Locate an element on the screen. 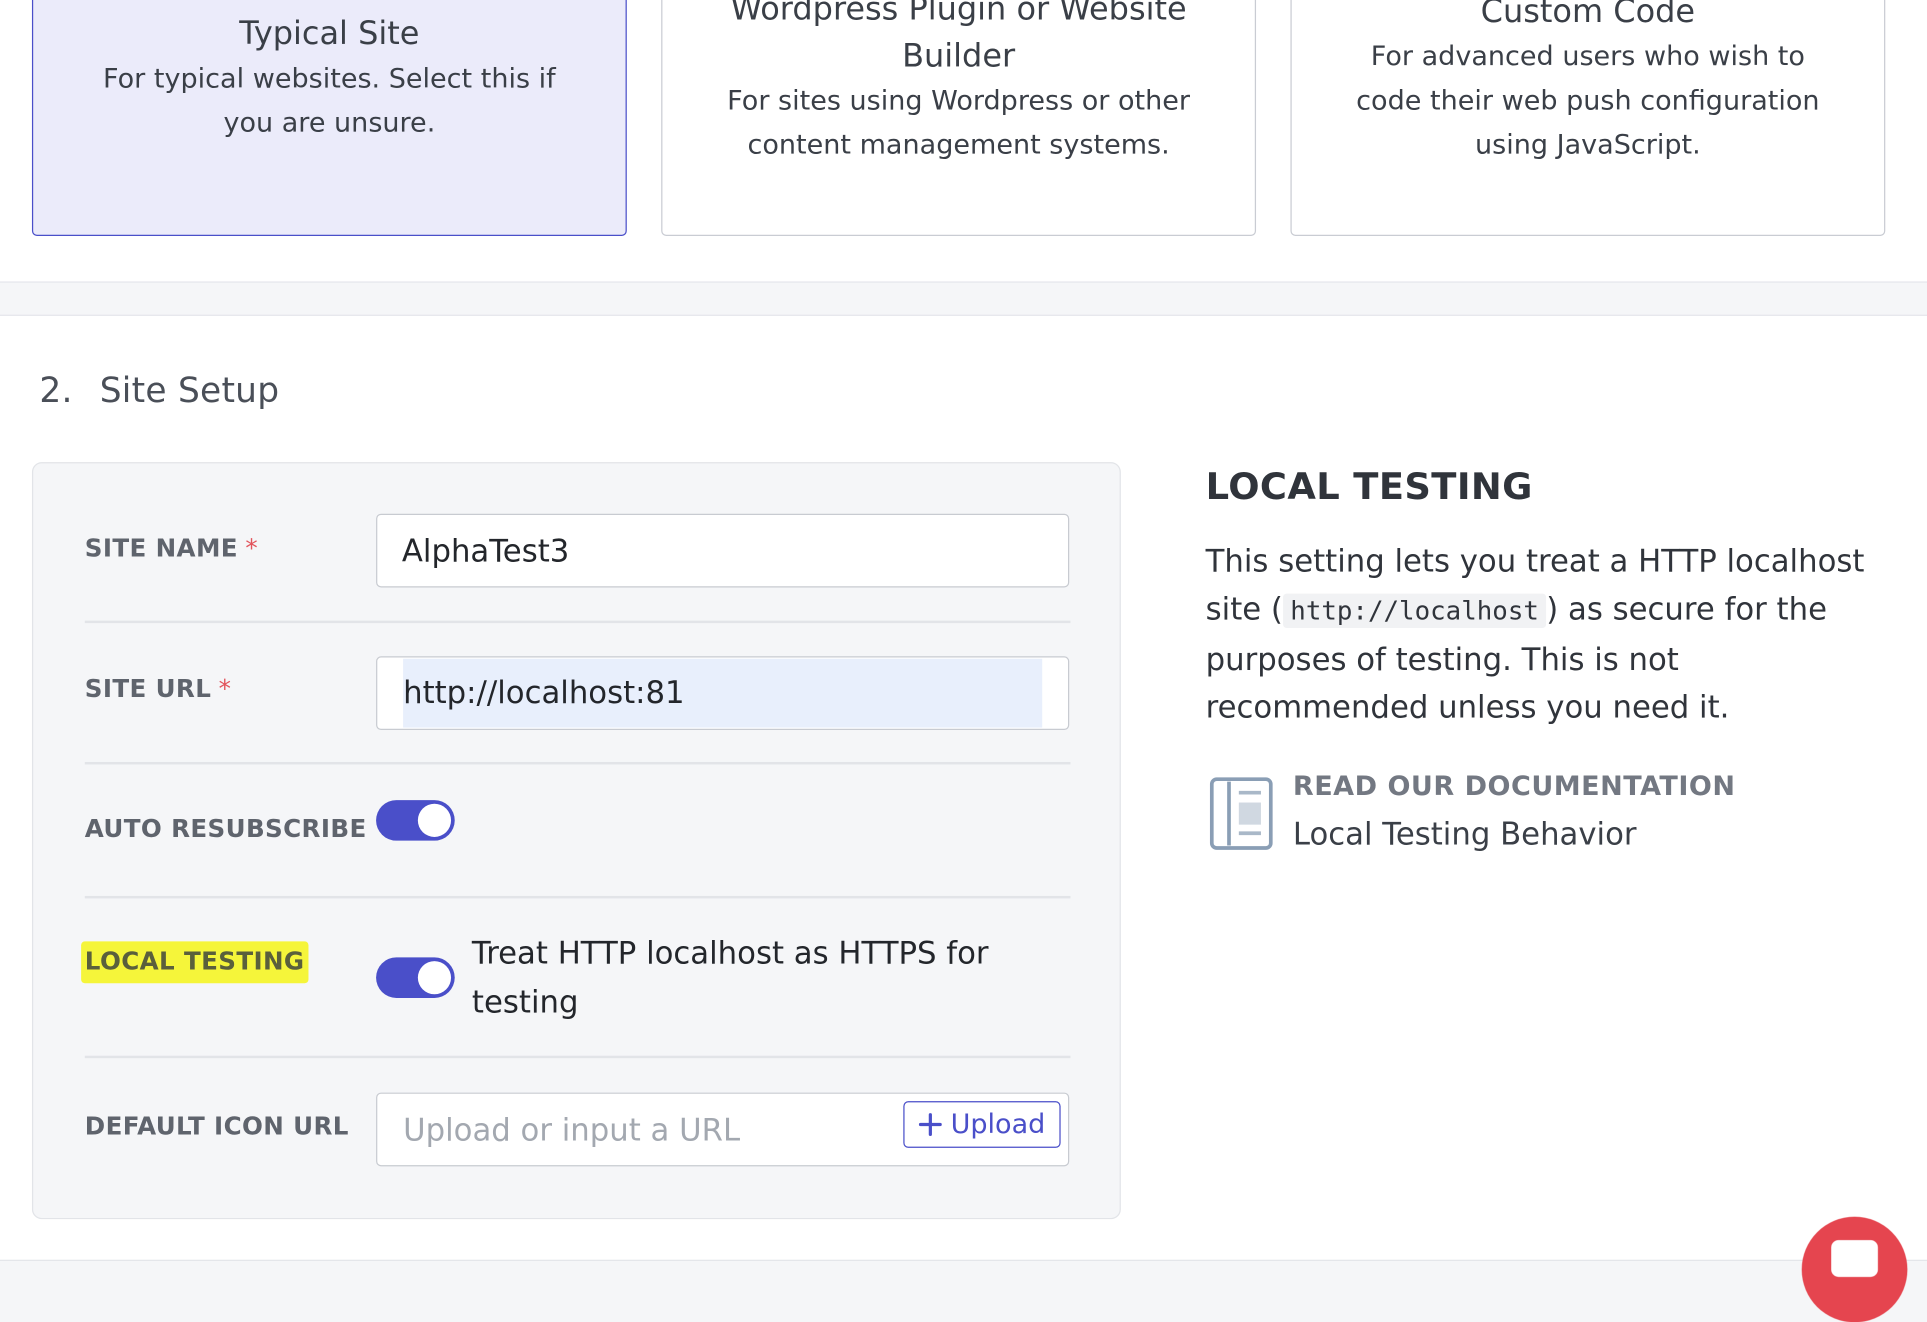  upload-button: Upload is located at coordinates (982, 1124).